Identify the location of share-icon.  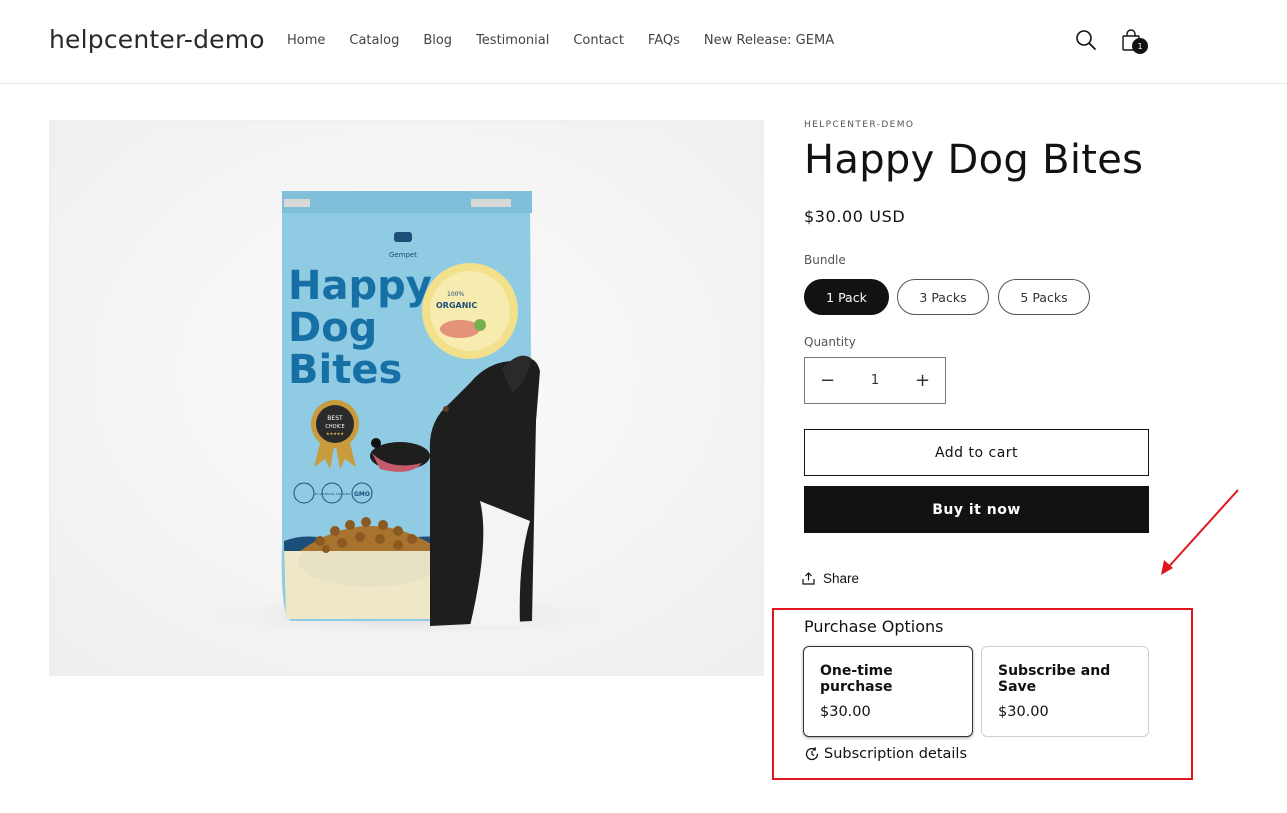
(808, 578).